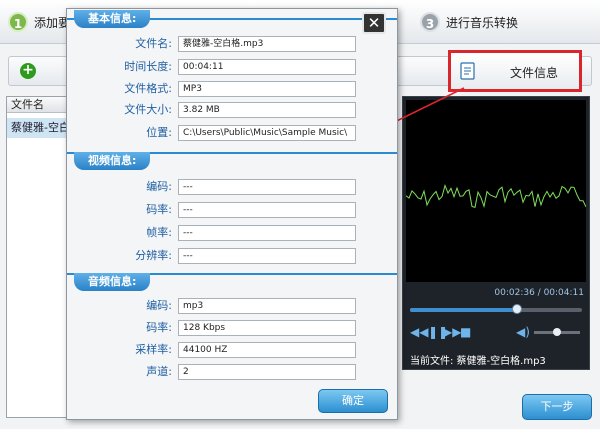  What do you see at coordinates (267, 372) in the screenshot?
I see `field-value-channels: 2` at bounding box center [267, 372].